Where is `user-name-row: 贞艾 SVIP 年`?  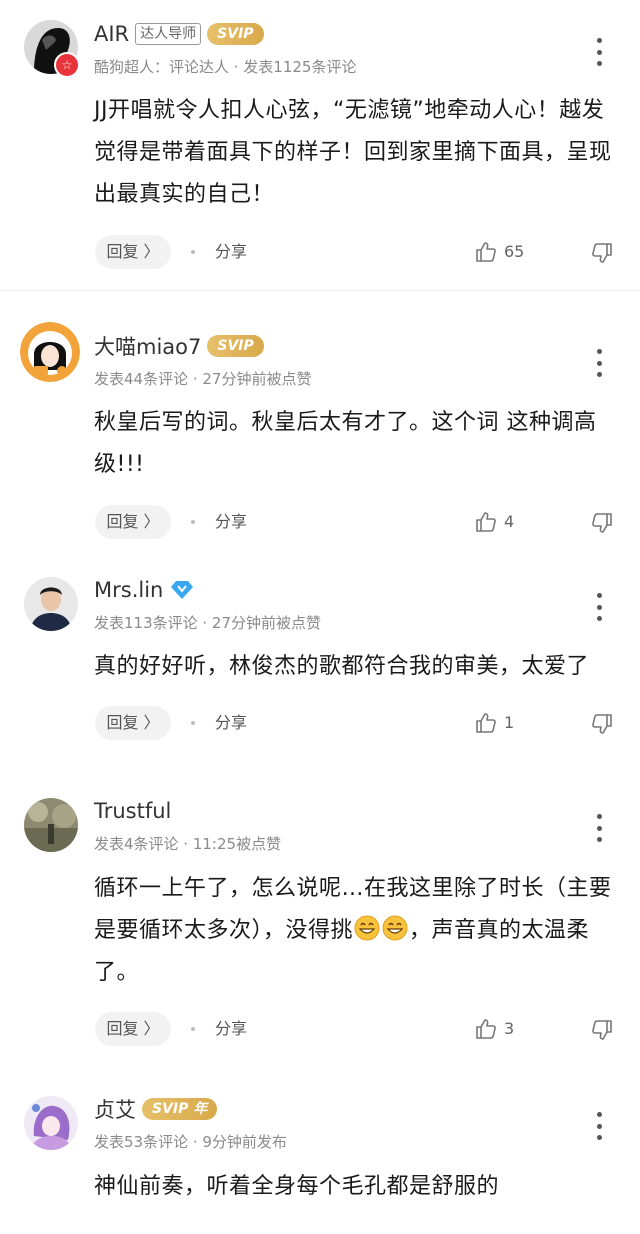
user-name-row: 贞艾 SVIP 年 is located at coordinates (156, 1109).